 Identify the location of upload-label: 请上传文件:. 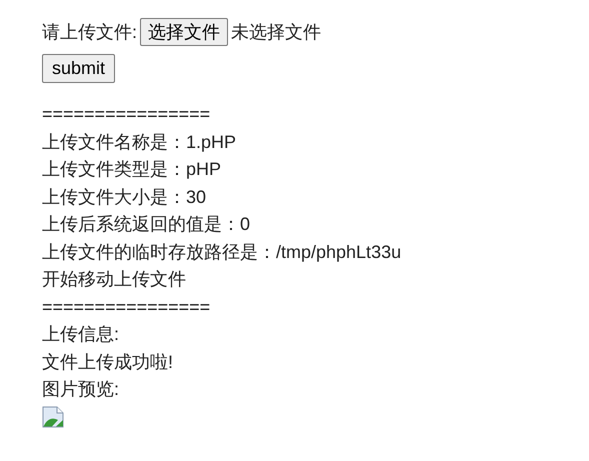
(90, 32).